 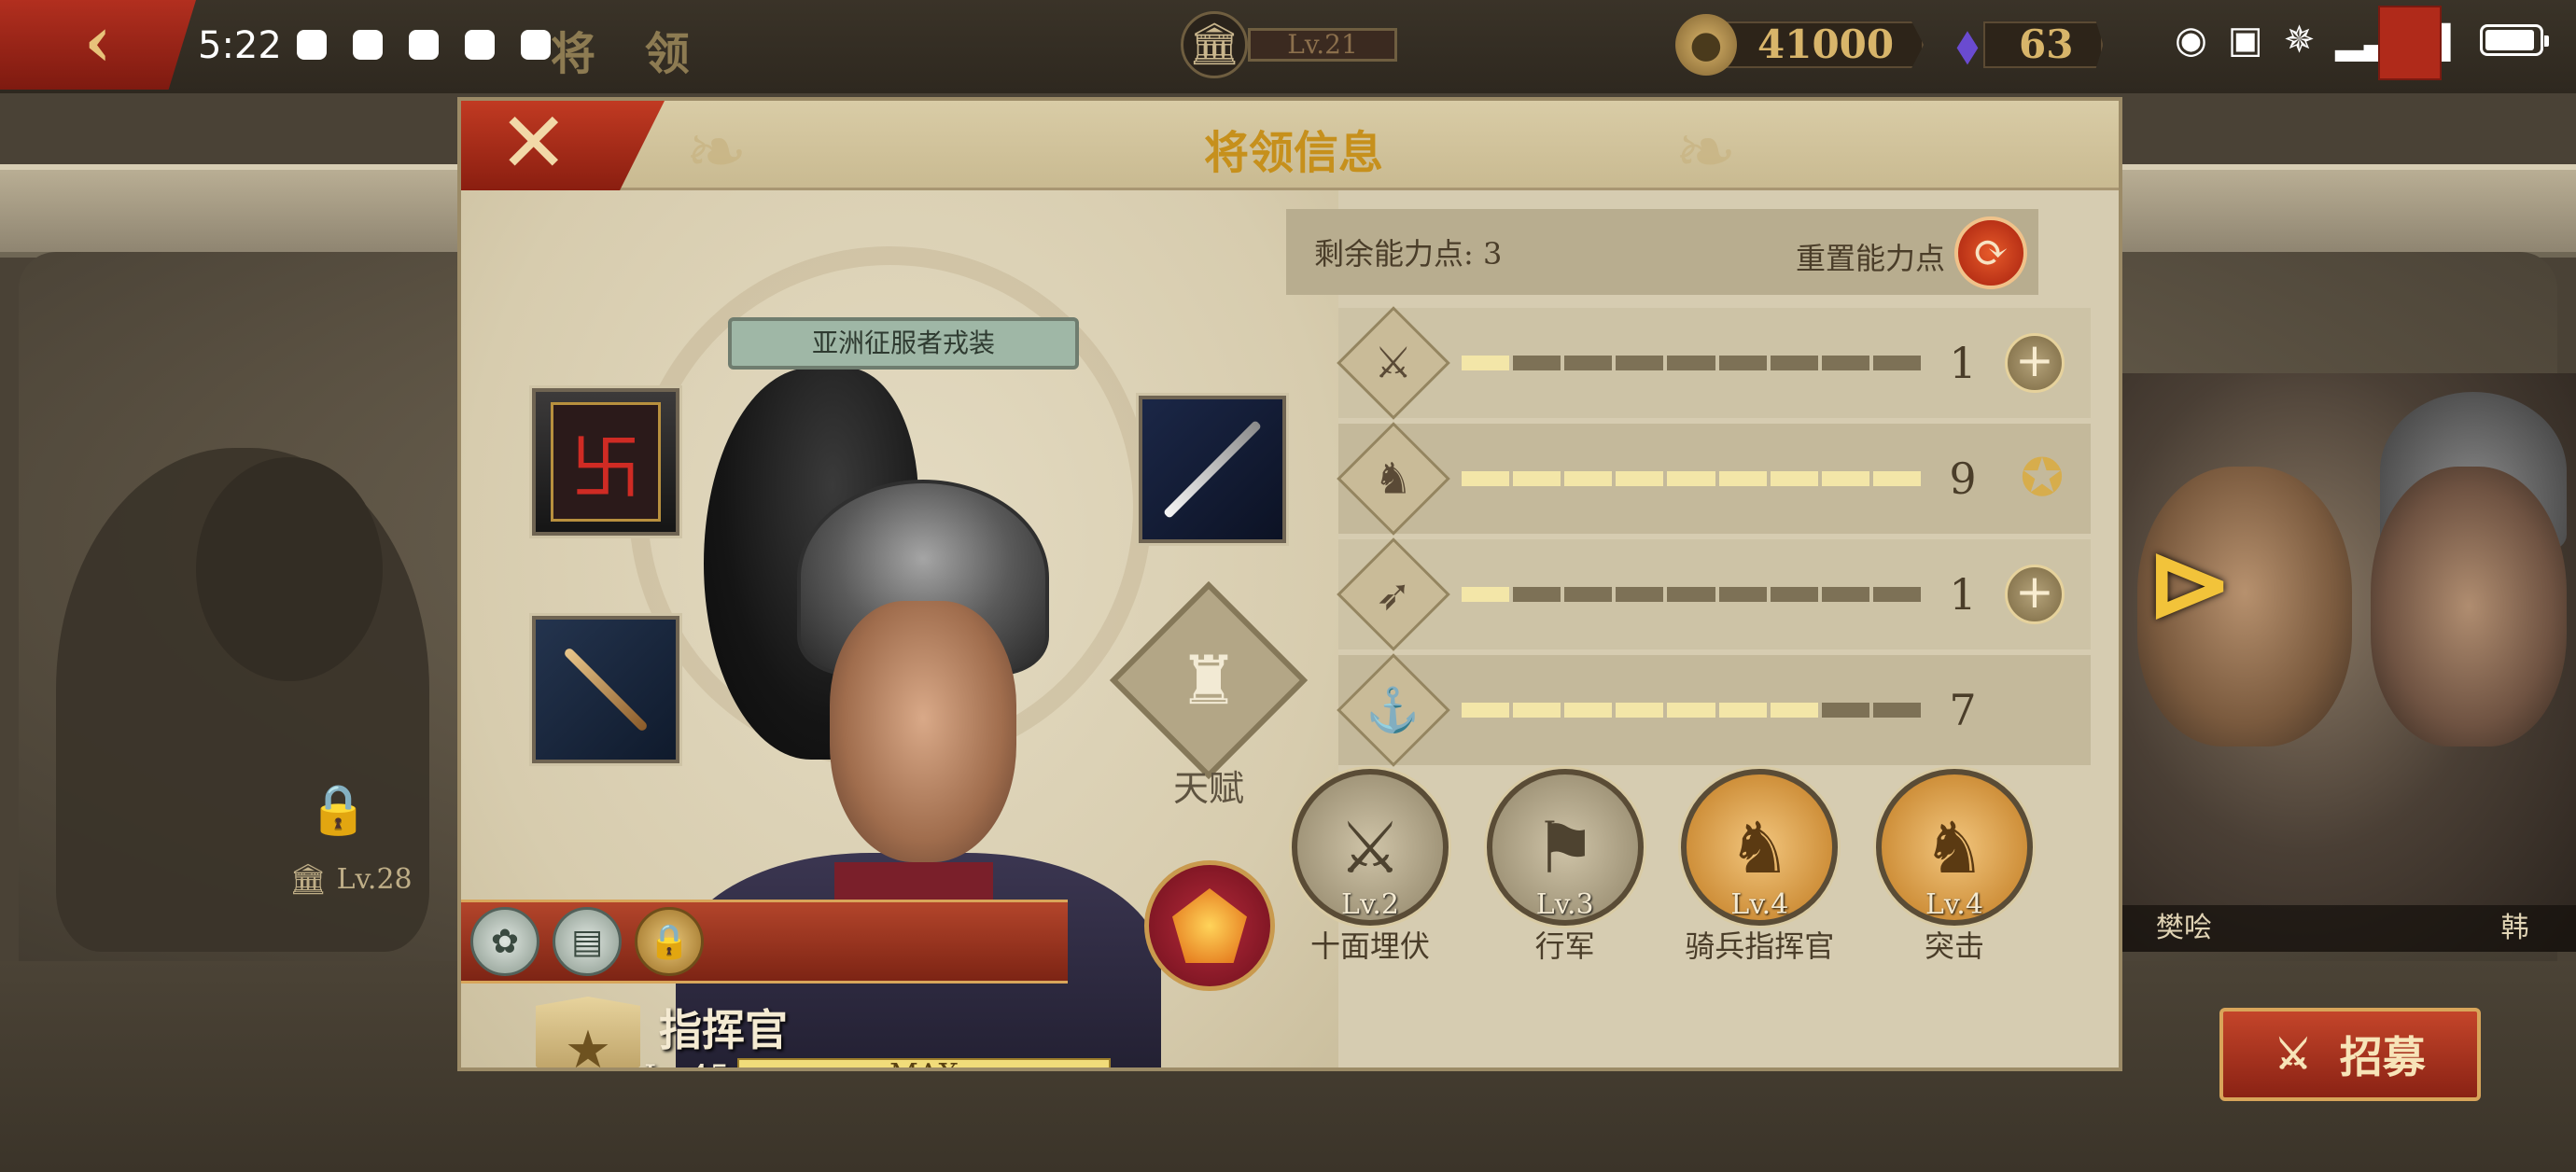 What do you see at coordinates (2514, 928) in the screenshot?
I see `next-hero-name: 韩` at bounding box center [2514, 928].